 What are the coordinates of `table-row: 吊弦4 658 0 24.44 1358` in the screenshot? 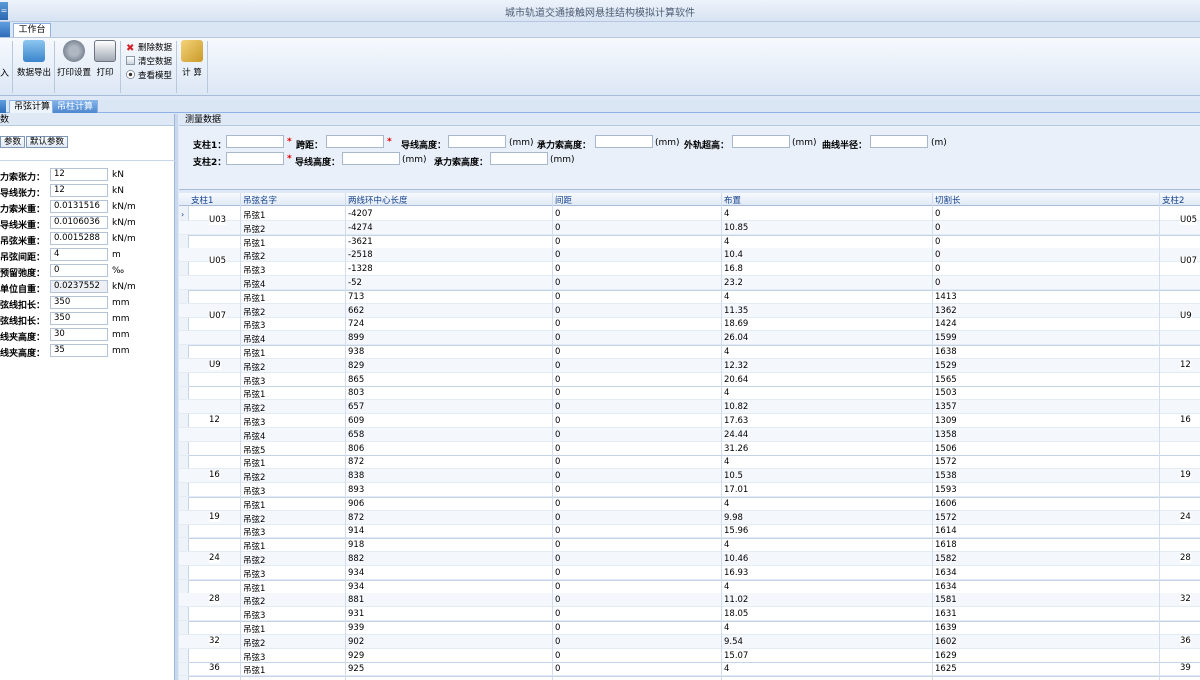 It's located at (689, 434).